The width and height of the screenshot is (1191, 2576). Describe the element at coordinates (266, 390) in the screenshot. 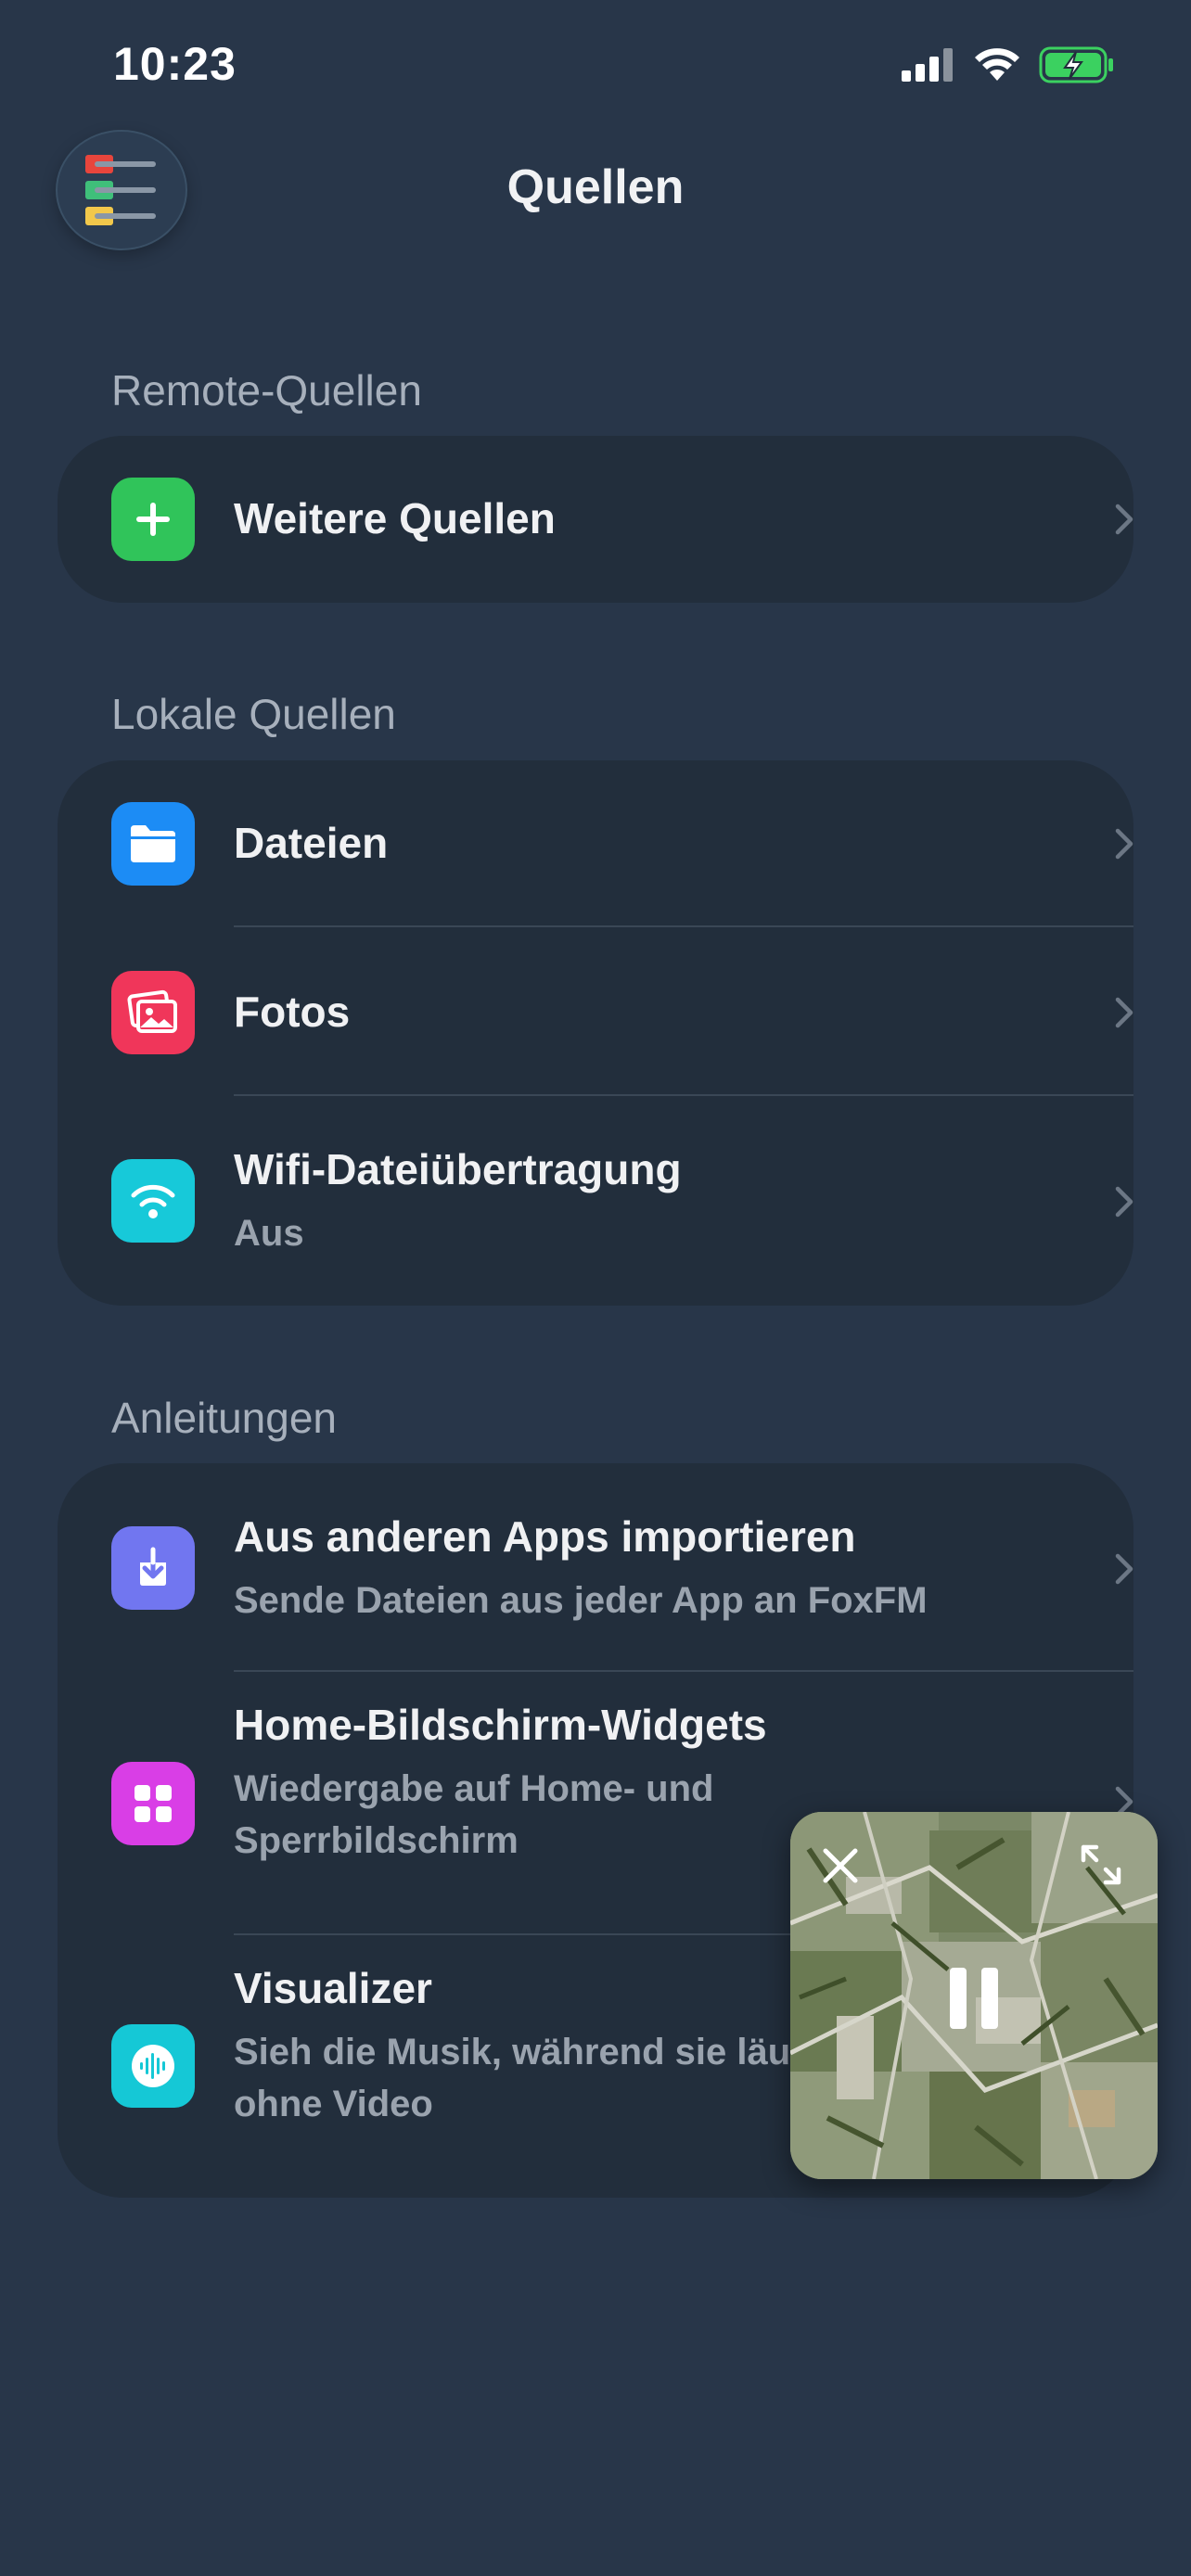

I see `section-title-remote: Remote-Quellen` at that location.